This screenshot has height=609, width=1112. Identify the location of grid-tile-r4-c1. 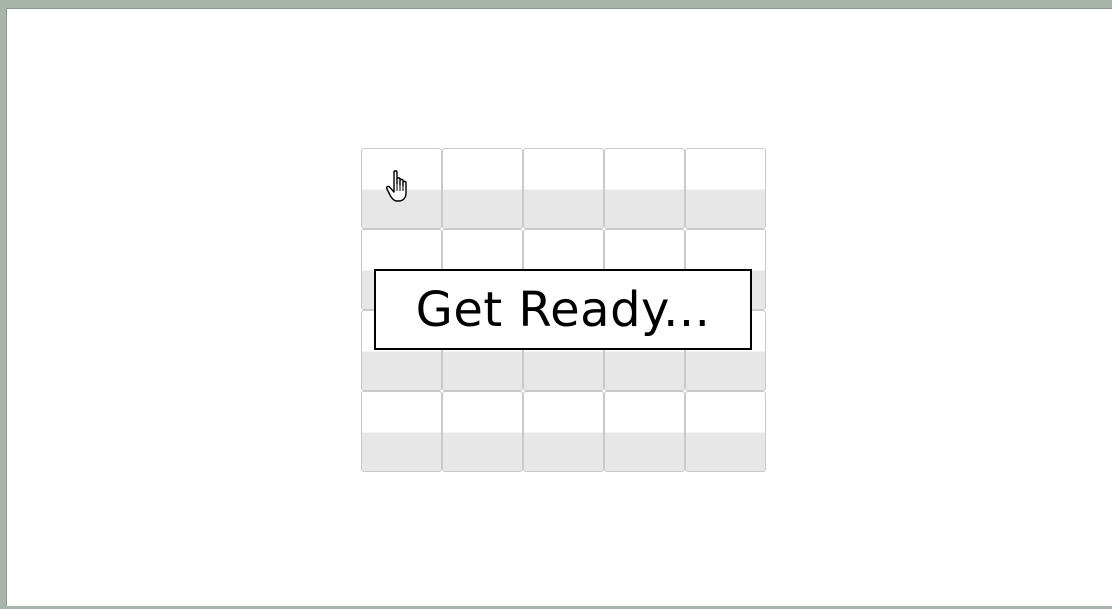
(401, 431).